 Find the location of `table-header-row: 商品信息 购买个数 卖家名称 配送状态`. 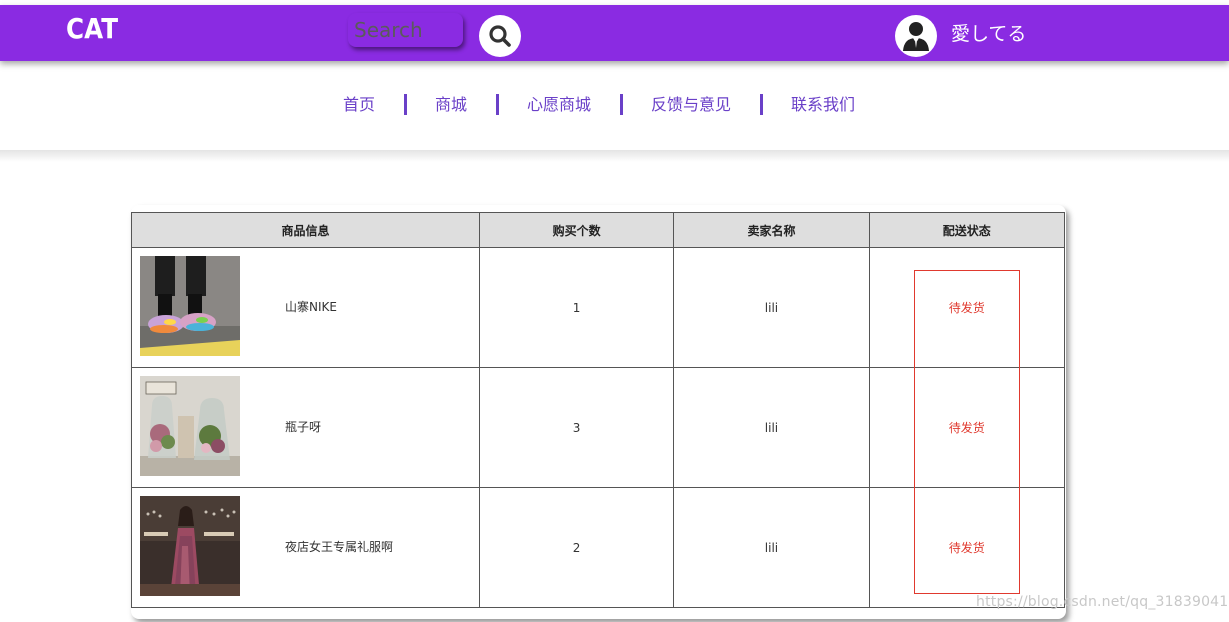

table-header-row: 商品信息 购买个数 卖家名称 配送状态 is located at coordinates (598, 230).